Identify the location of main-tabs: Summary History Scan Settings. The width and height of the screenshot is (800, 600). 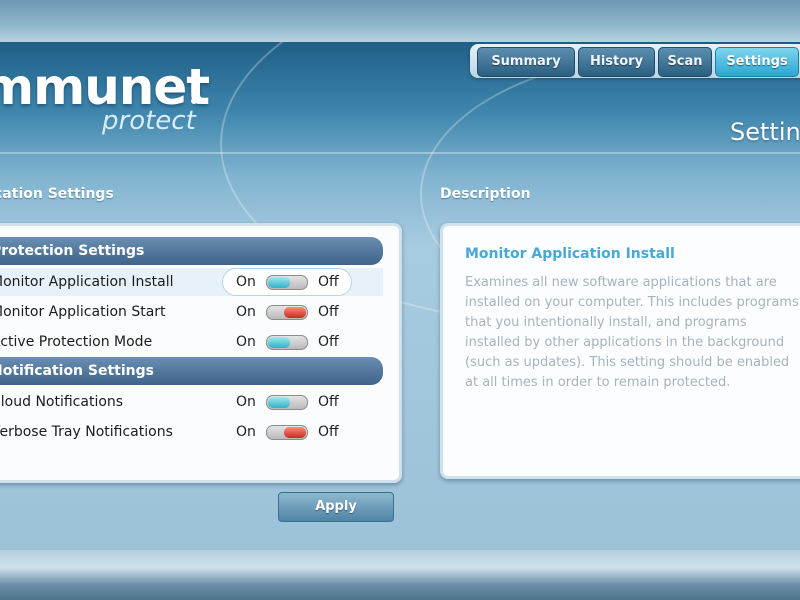
(635, 61).